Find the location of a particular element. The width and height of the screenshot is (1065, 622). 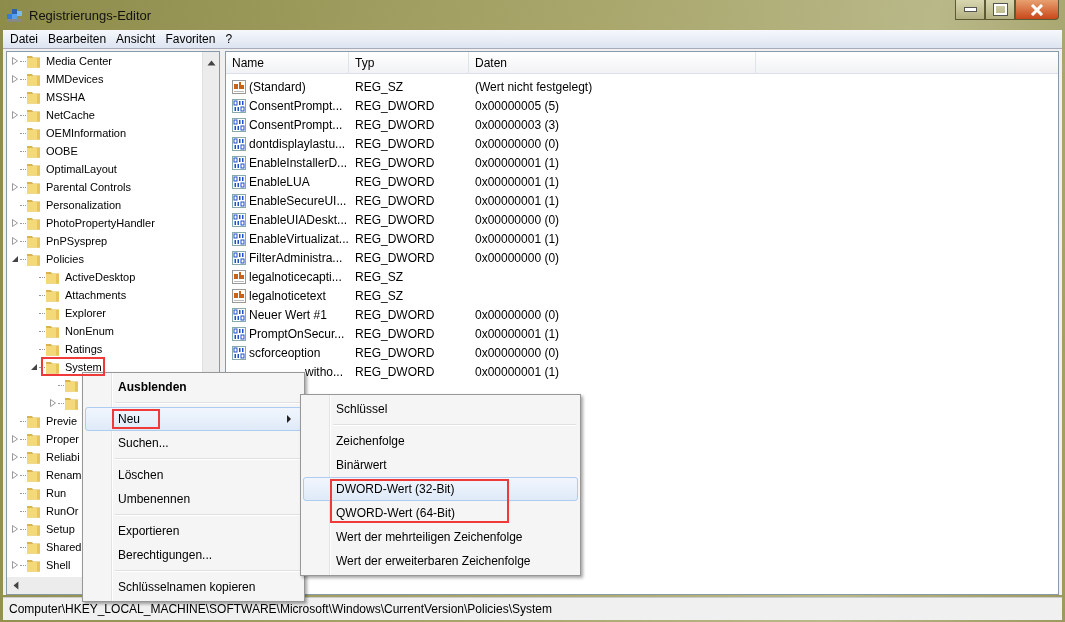

menu-item: Favoriten is located at coordinates (190, 39).